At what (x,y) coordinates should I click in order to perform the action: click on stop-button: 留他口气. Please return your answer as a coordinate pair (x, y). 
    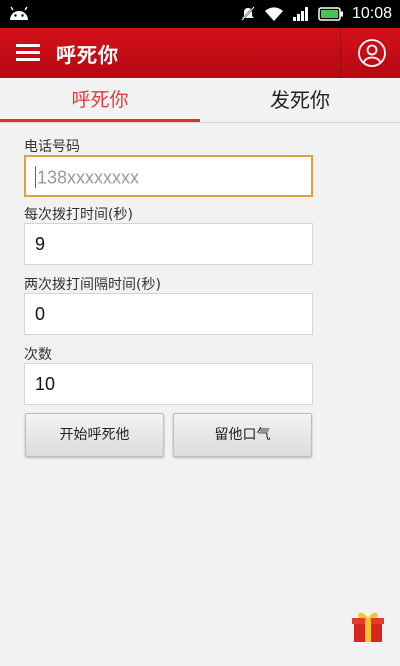
    Looking at the image, I should click on (242, 435).